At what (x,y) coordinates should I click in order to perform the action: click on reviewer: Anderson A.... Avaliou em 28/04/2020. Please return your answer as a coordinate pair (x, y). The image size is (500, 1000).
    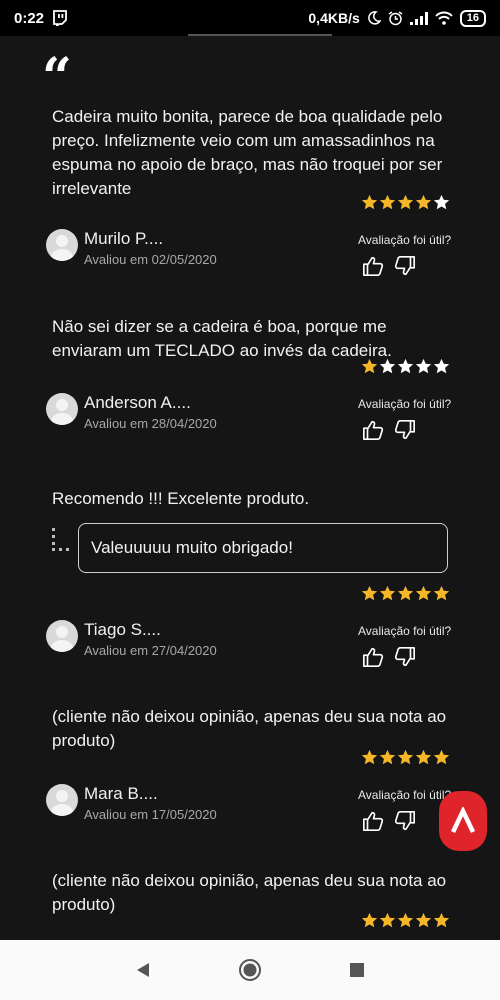
    Looking at the image, I should click on (131, 412).